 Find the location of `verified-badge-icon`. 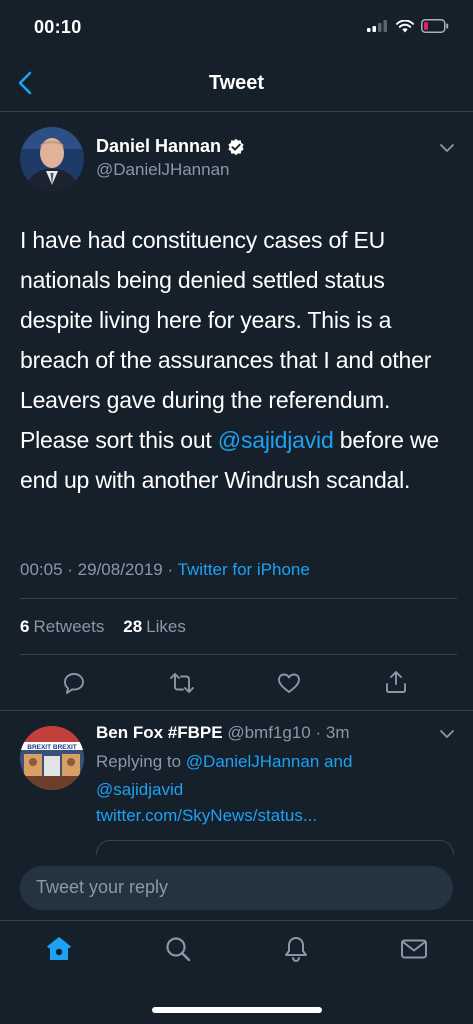

verified-badge-icon is located at coordinates (236, 146).